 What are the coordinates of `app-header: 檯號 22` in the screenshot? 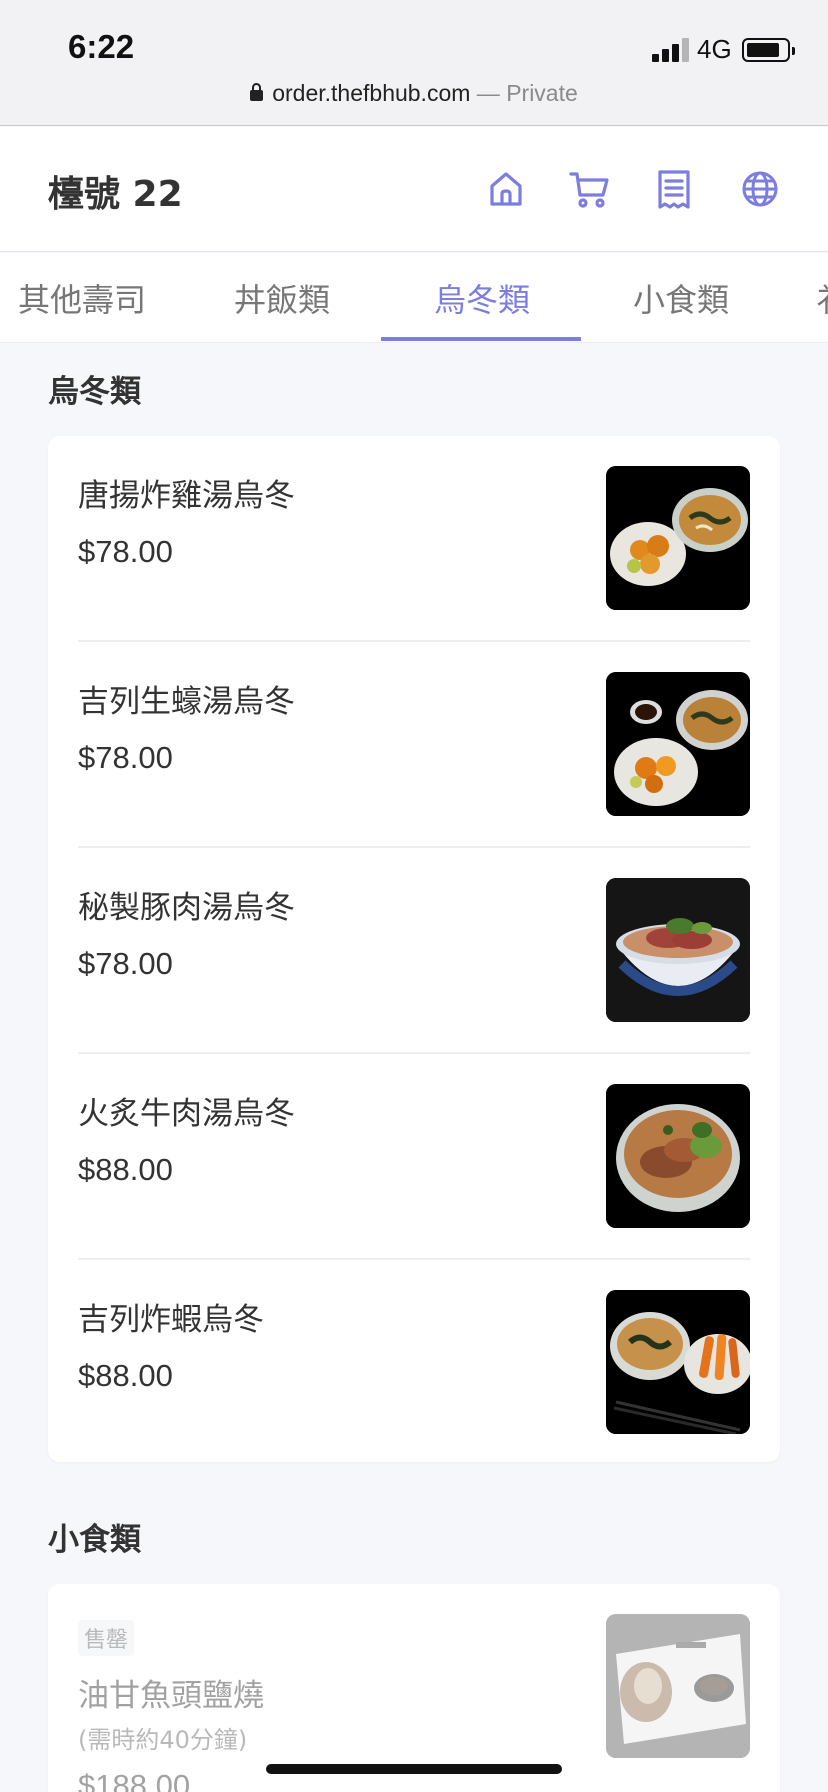 It's located at (414, 189).